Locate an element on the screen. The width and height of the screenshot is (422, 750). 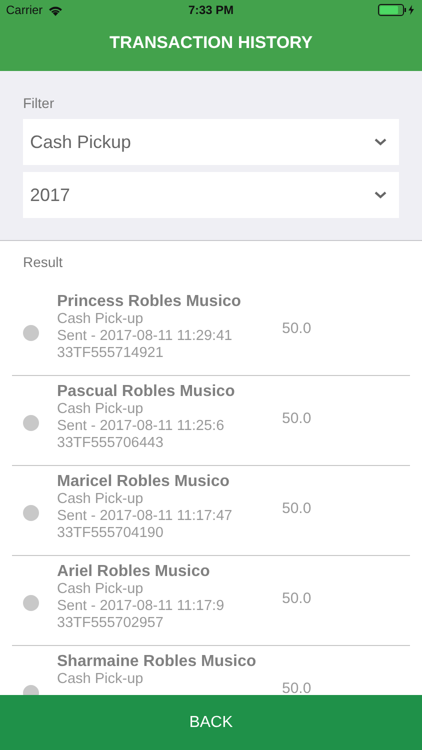
result-label: Result is located at coordinates (43, 262).